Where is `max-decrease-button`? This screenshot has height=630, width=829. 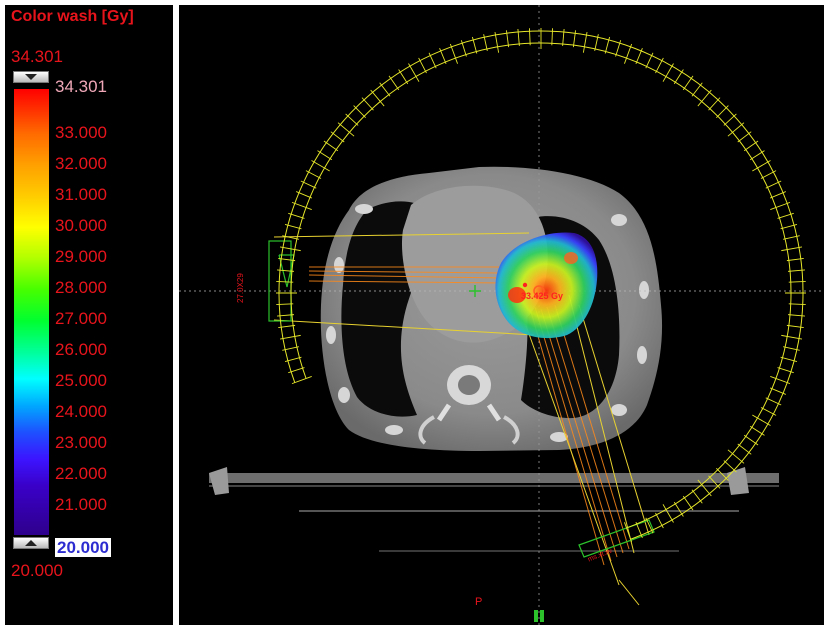 max-decrease-button is located at coordinates (31, 77).